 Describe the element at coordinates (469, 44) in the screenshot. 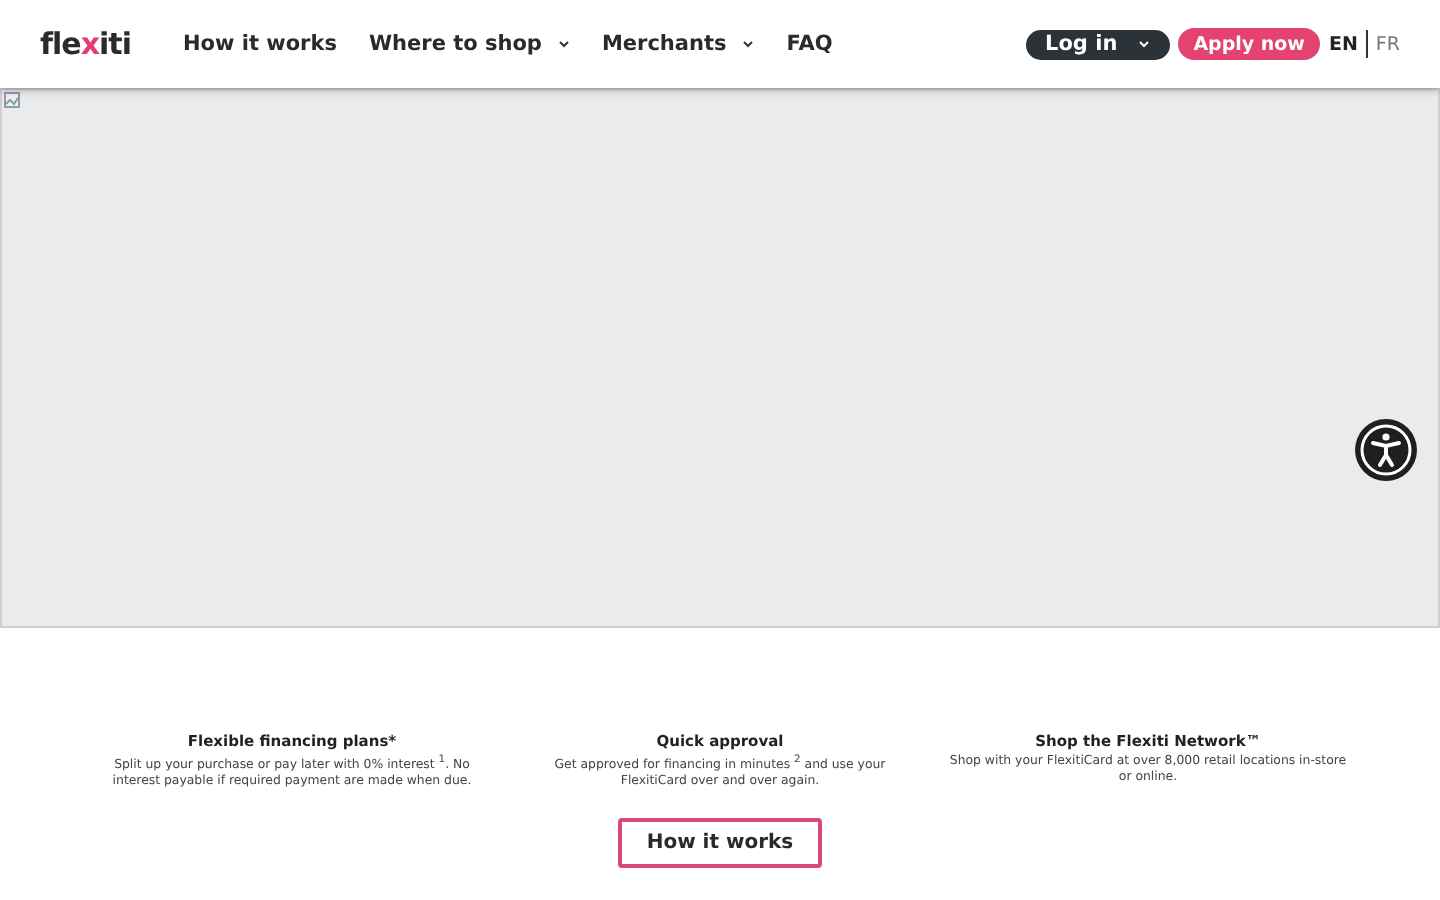

I see `nav-link: Where to shop` at that location.